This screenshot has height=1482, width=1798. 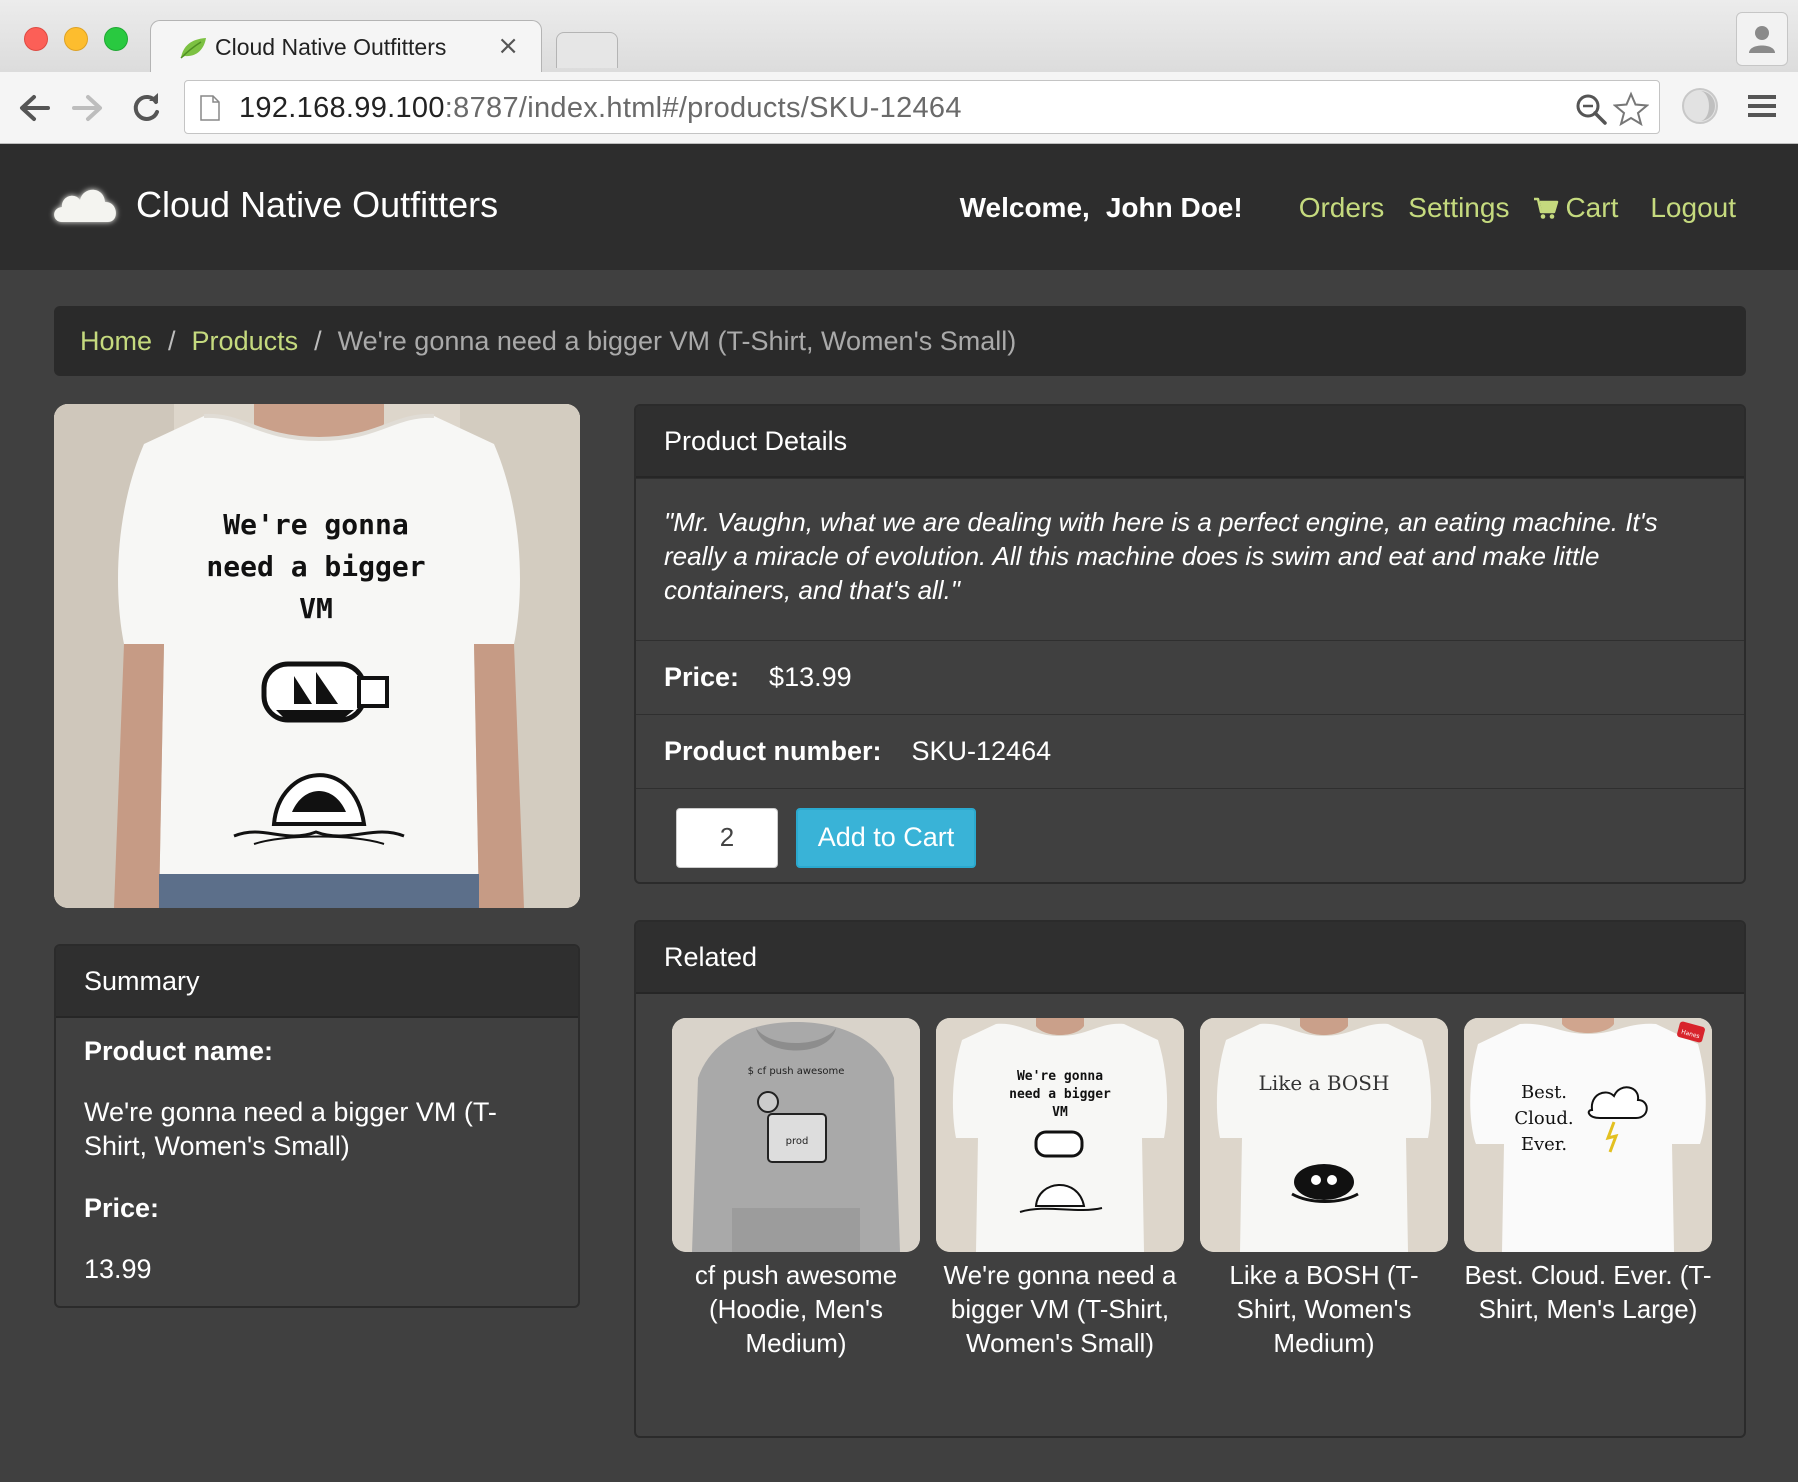 I want to click on shopping-cart-icon, so click(x=1546, y=208).